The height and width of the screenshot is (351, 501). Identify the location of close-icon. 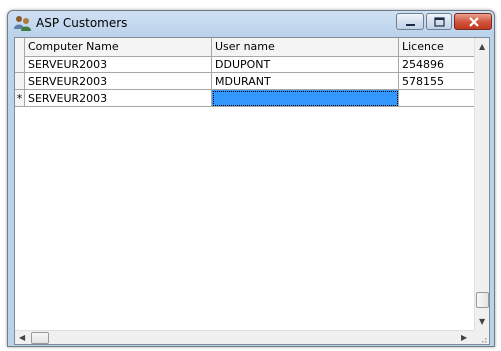
(474, 22).